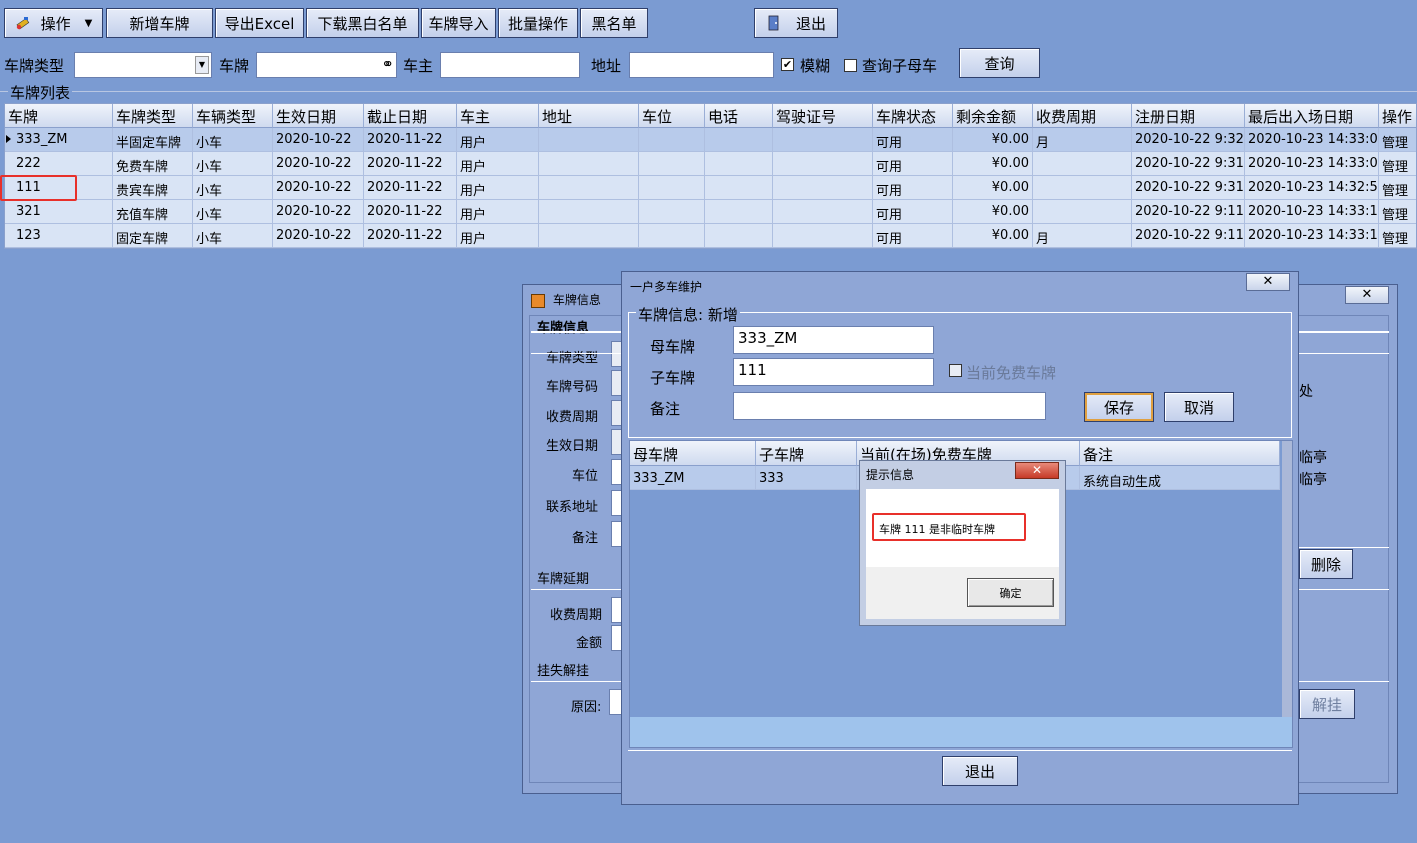  What do you see at coordinates (571, 507) in the screenshot?
I see `plate-info-field-label: 联系地址` at bounding box center [571, 507].